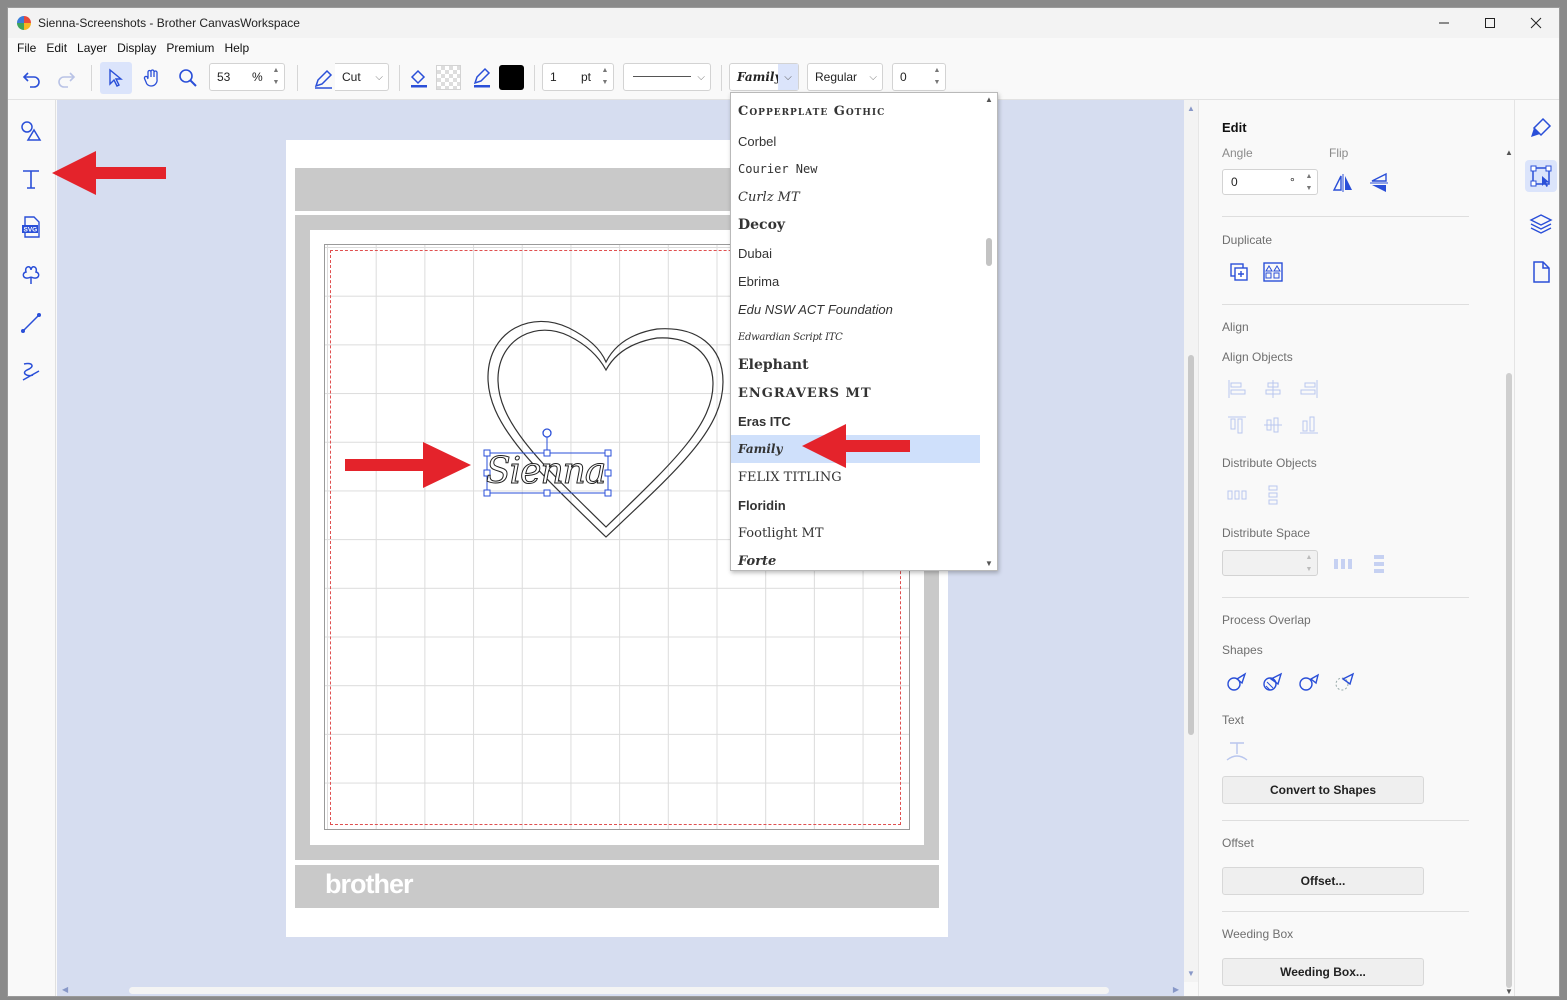 This screenshot has height=1000, width=1567. I want to click on page-icon, so click(1541, 272).